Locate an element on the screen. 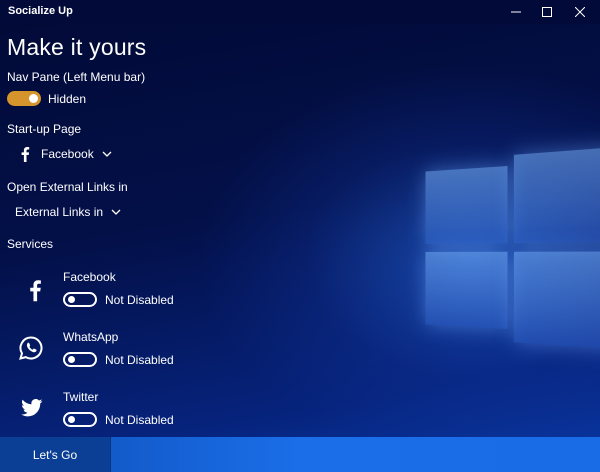  maximize-icon is located at coordinates (547, 12).